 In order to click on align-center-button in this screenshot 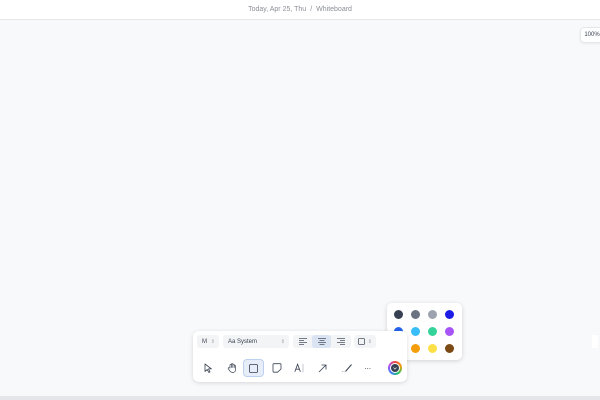, I will do `click(321, 341)`.